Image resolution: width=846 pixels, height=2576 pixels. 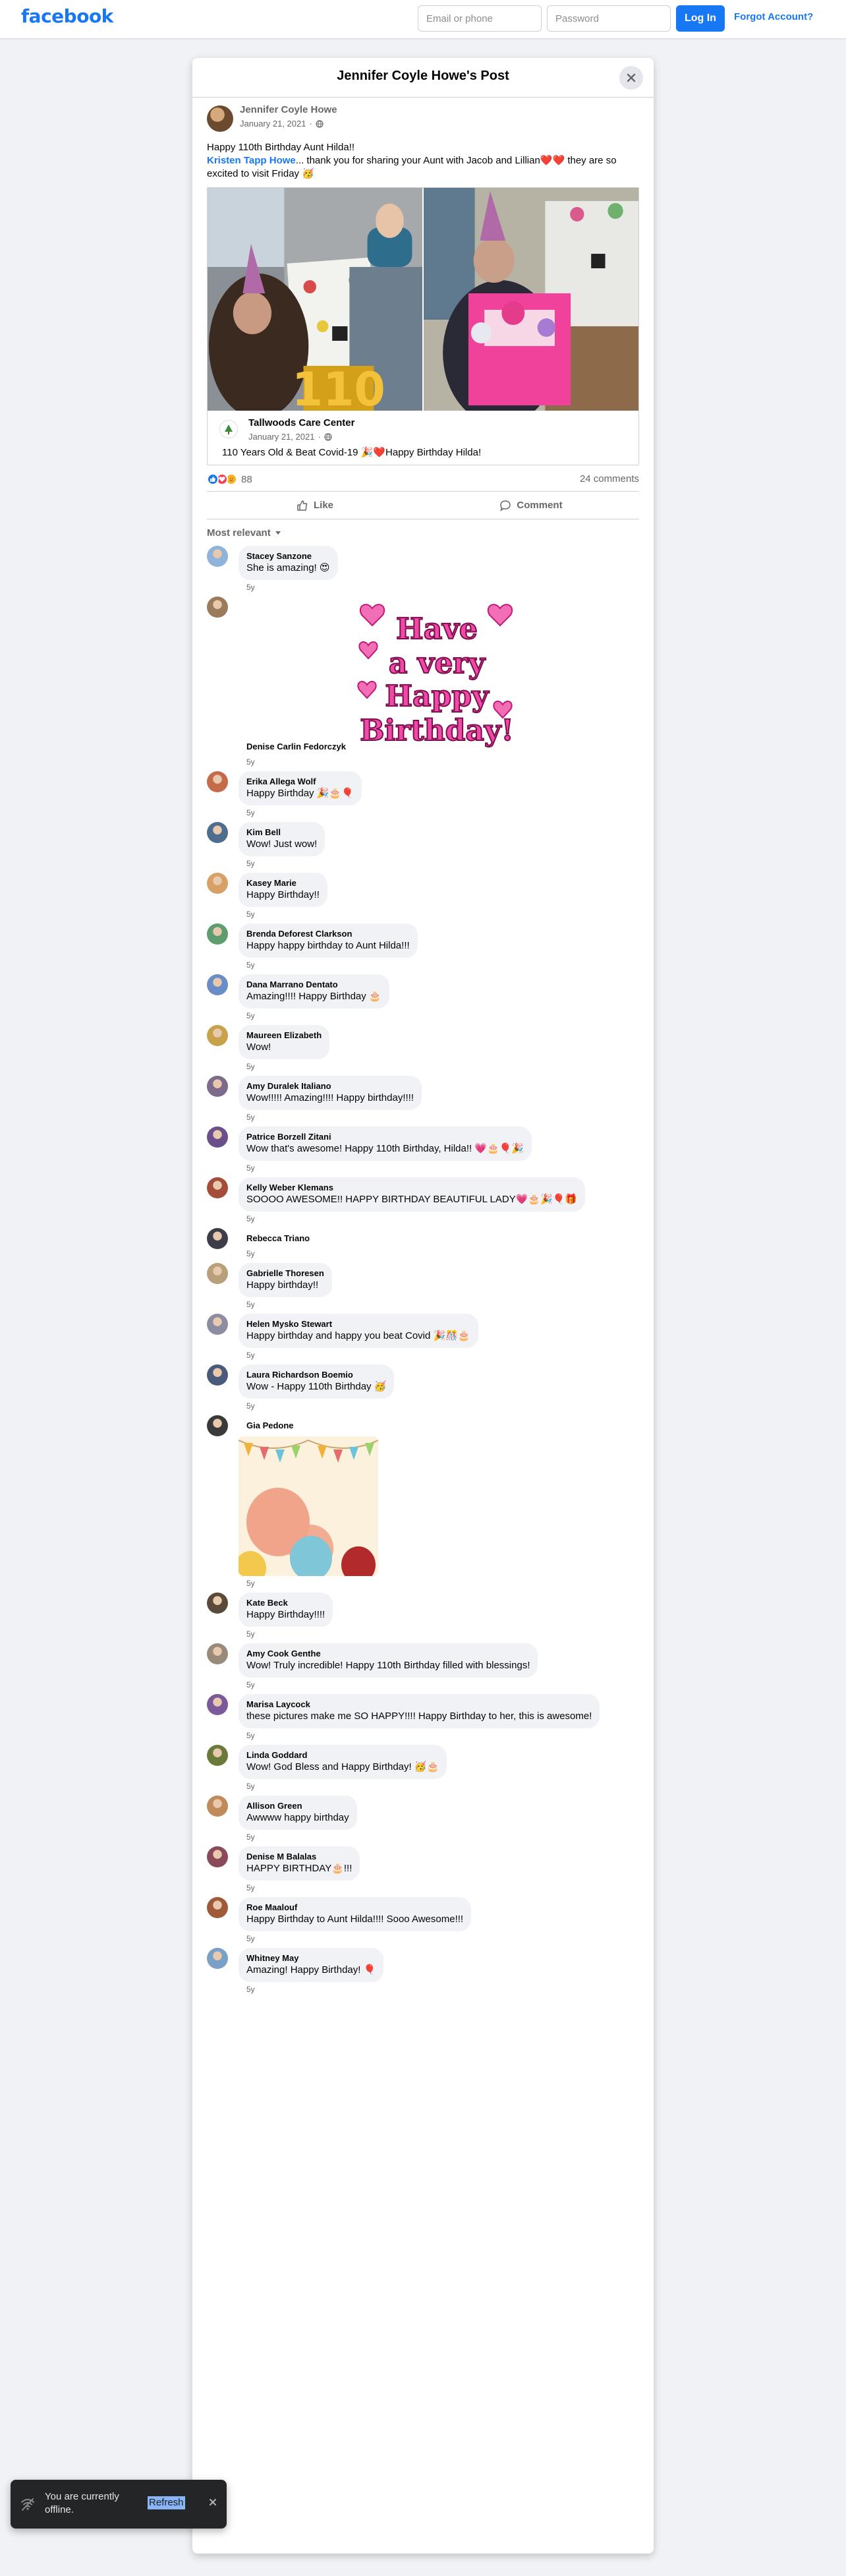 What do you see at coordinates (297, 1806) in the screenshot?
I see `commenter-name: Allison Green` at bounding box center [297, 1806].